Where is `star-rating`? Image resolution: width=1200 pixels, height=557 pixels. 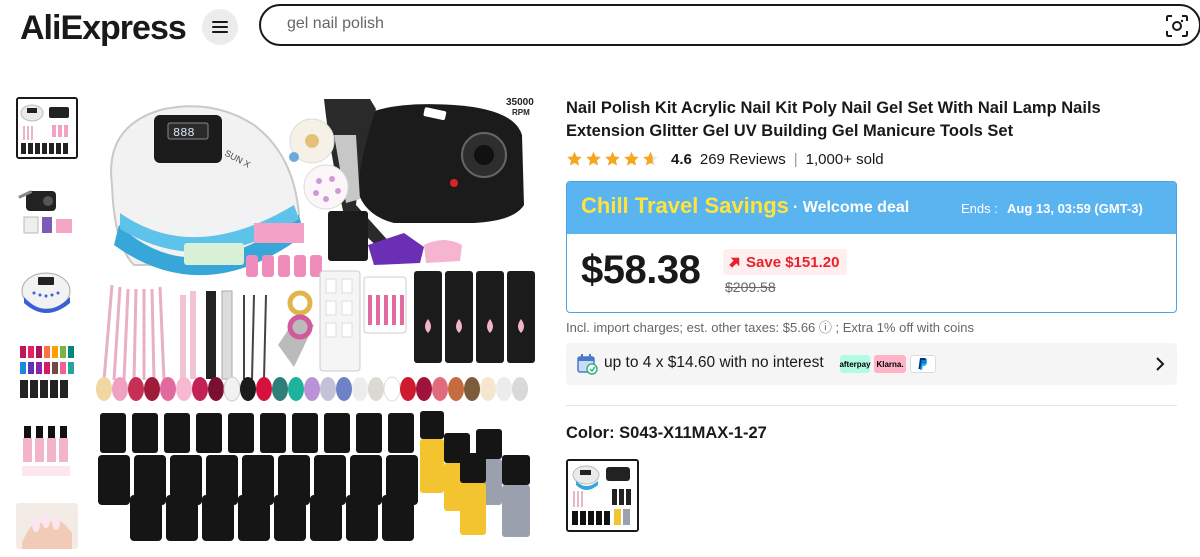 star-rating is located at coordinates (612, 159).